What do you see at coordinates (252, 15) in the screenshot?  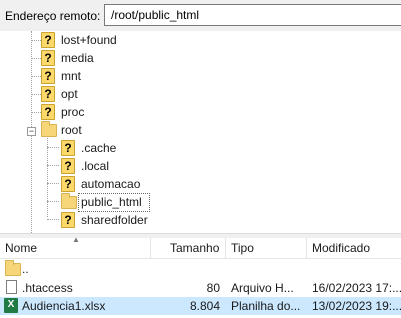 I see `remote-address-input: /root/public_html` at bounding box center [252, 15].